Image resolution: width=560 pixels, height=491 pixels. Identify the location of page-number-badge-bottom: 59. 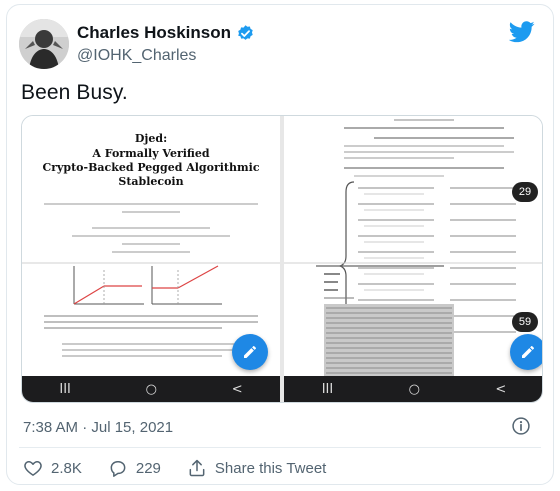
(525, 322).